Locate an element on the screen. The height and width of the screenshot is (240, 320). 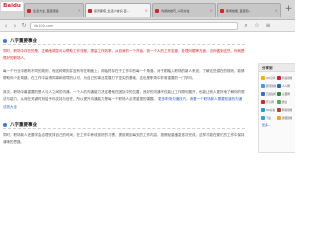
browser-tab-2: 思普斯塔_生活小常识-百... × is located at coordinates (118, 10).